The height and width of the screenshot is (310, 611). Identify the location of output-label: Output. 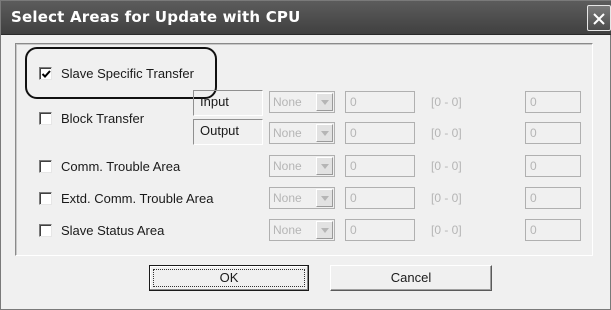
(228, 132).